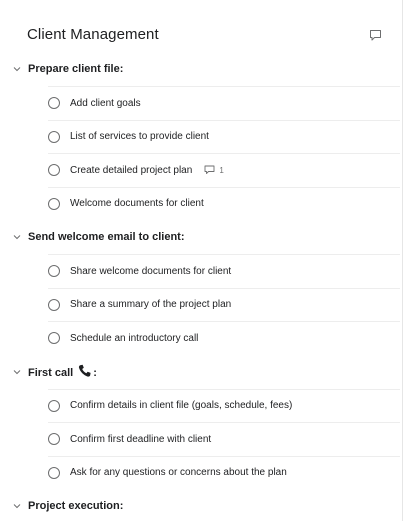 This screenshot has height=523, width=407. Describe the element at coordinates (150, 304) in the screenshot. I see `task-name: Share a summary of the project plan` at that location.